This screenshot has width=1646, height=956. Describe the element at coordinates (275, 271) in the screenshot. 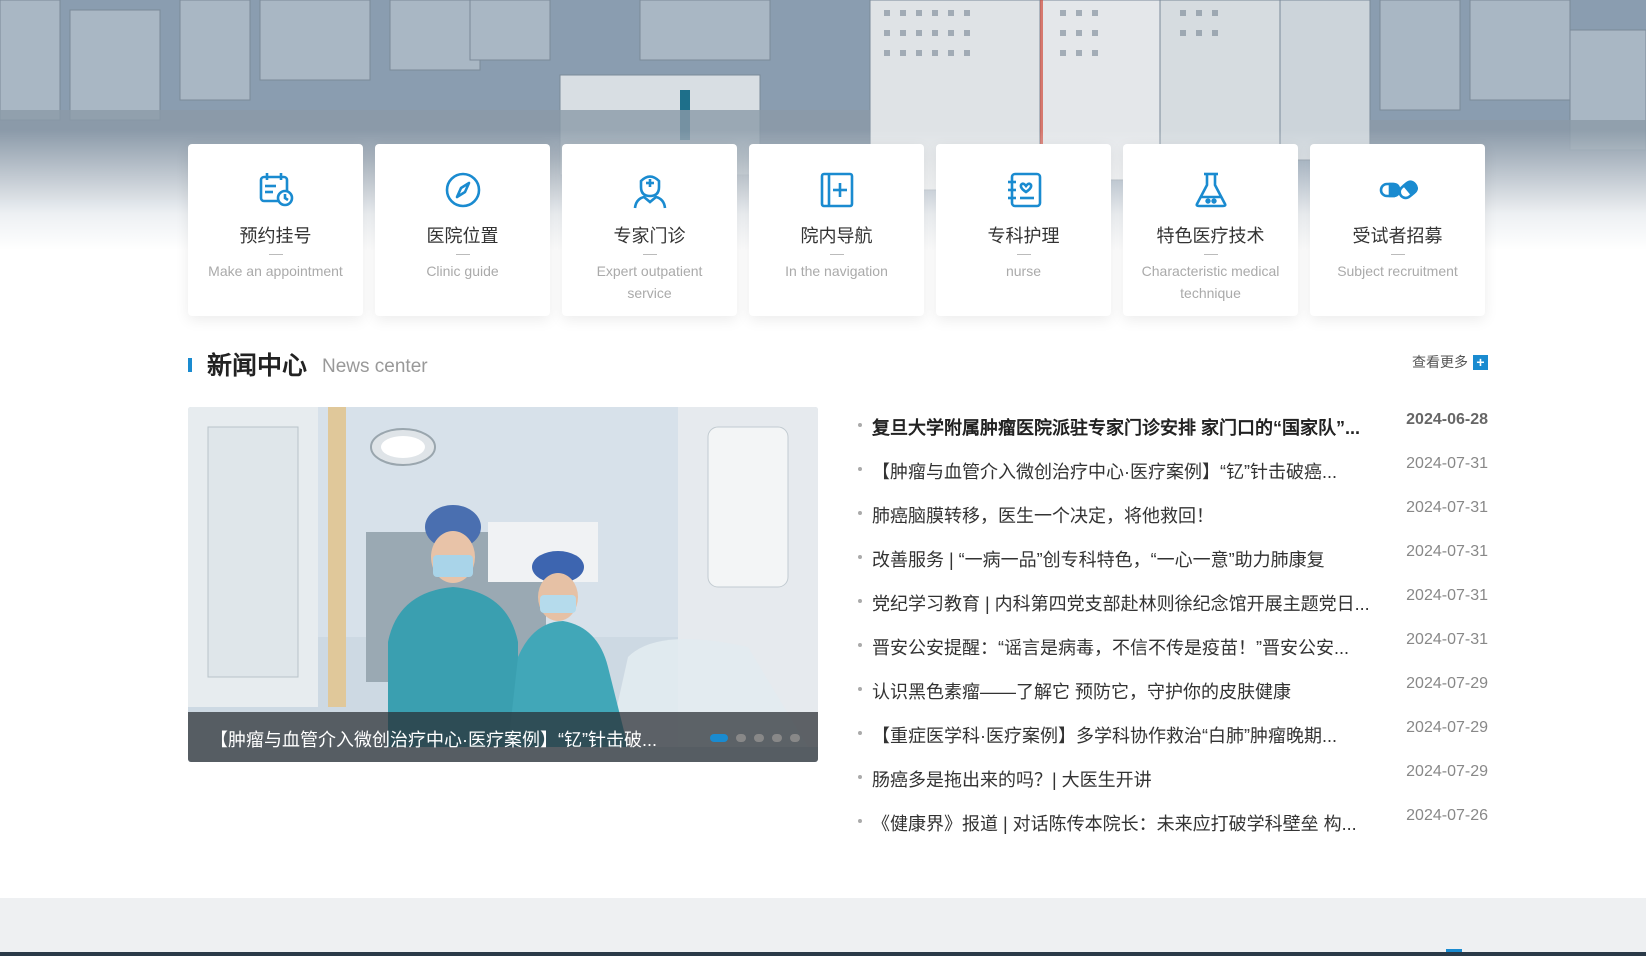

I see `service-subtitle: Make an appointment` at that location.